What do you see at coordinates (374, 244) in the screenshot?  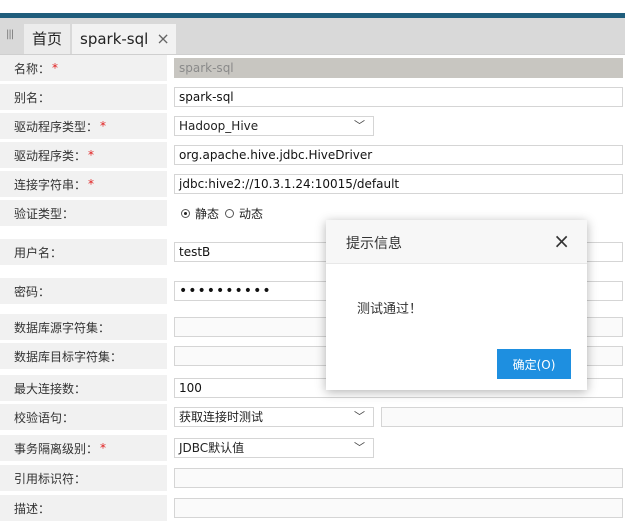 I see `dialog-title: 提示信息` at bounding box center [374, 244].